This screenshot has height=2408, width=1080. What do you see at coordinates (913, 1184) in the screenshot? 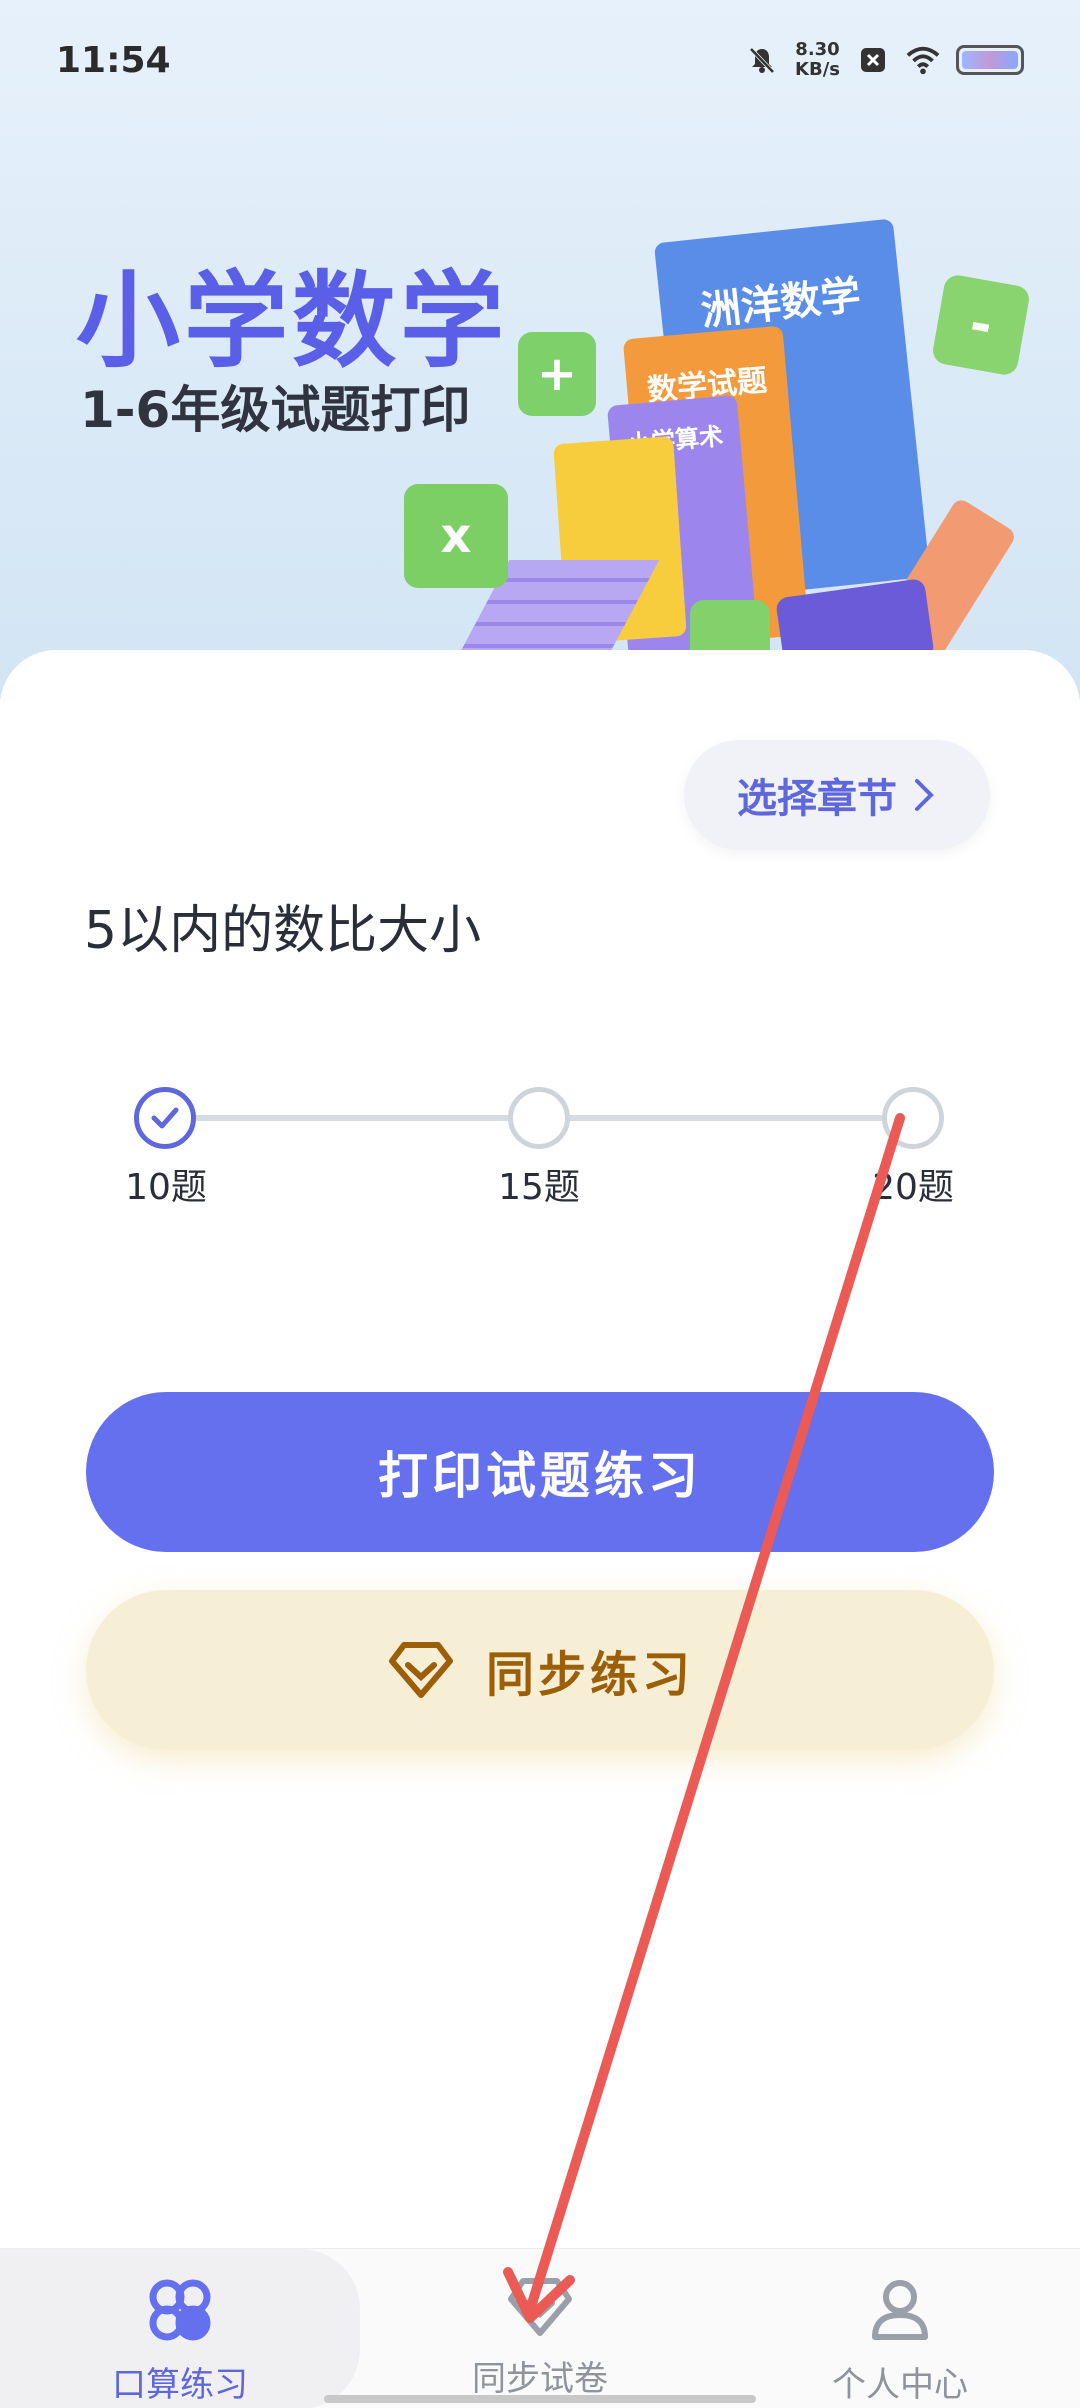
I see `option-20-label: 20题` at bounding box center [913, 1184].